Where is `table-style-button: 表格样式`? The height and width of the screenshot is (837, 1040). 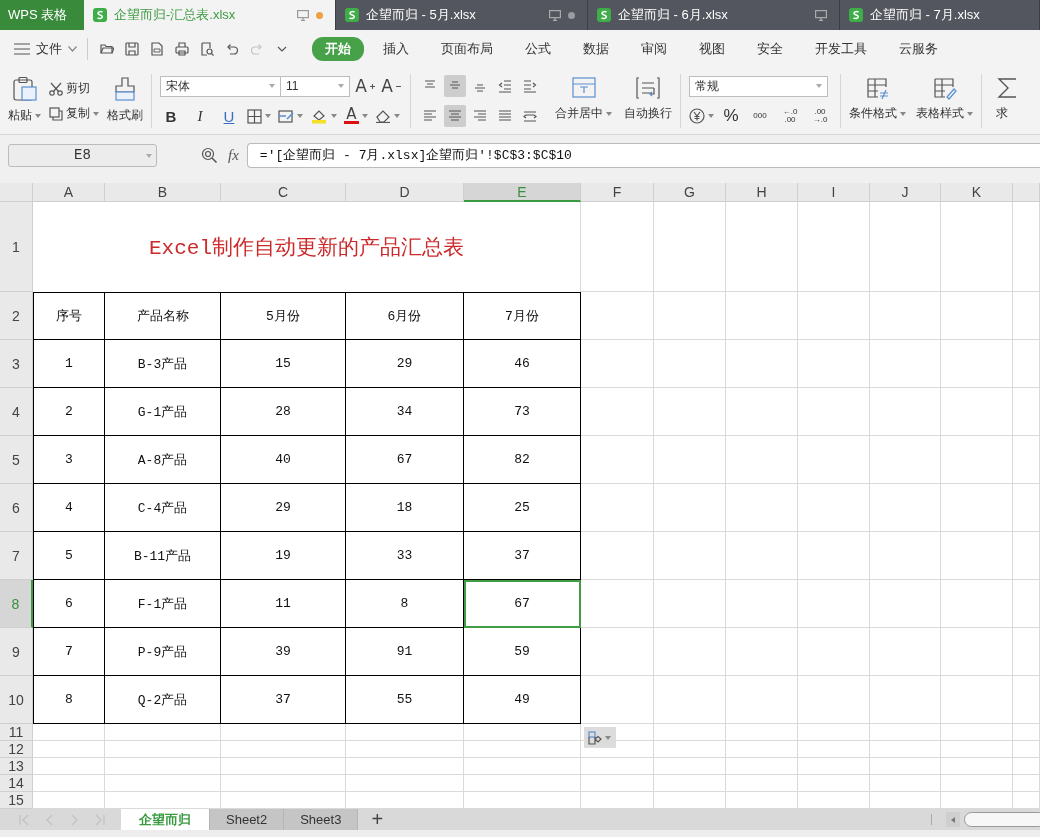 table-style-button: 表格样式 is located at coordinates (944, 101).